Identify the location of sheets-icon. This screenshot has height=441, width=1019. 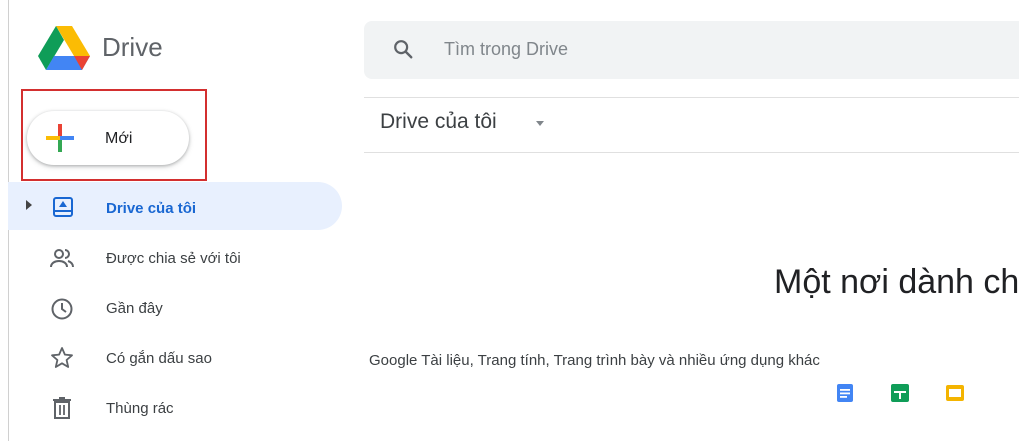
(900, 393).